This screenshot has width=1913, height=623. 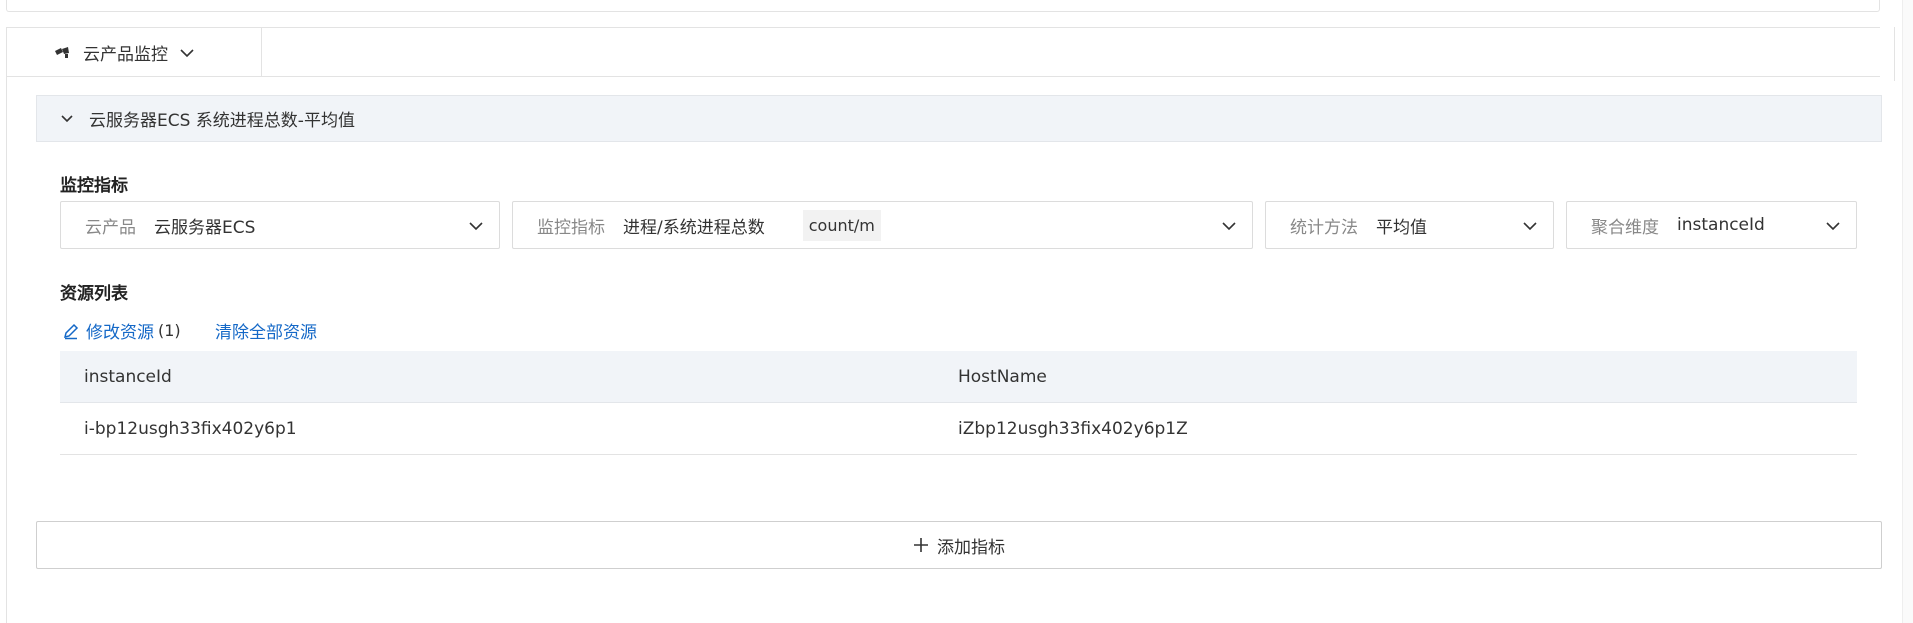 What do you see at coordinates (125, 55) in the screenshot?
I see `tab-label: 云产品监控` at bounding box center [125, 55].